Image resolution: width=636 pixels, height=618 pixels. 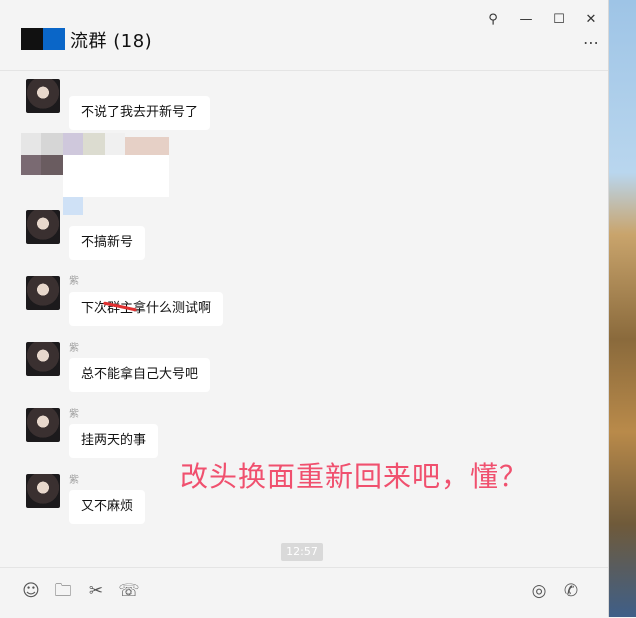 I want to click on call-icon: ✆, so click(x=571, y=591).